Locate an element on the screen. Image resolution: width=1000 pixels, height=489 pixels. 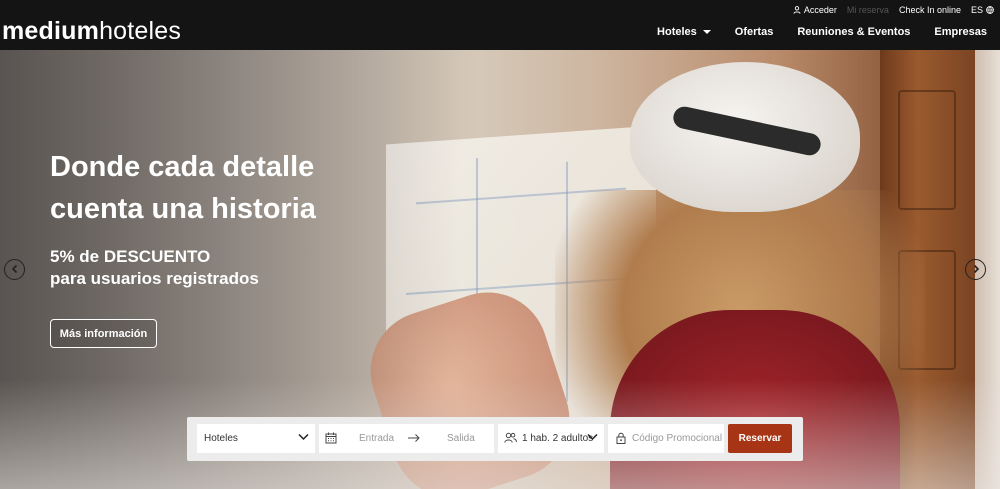
my-booking-label: Mi reserva is located at coordinates (867, 10).